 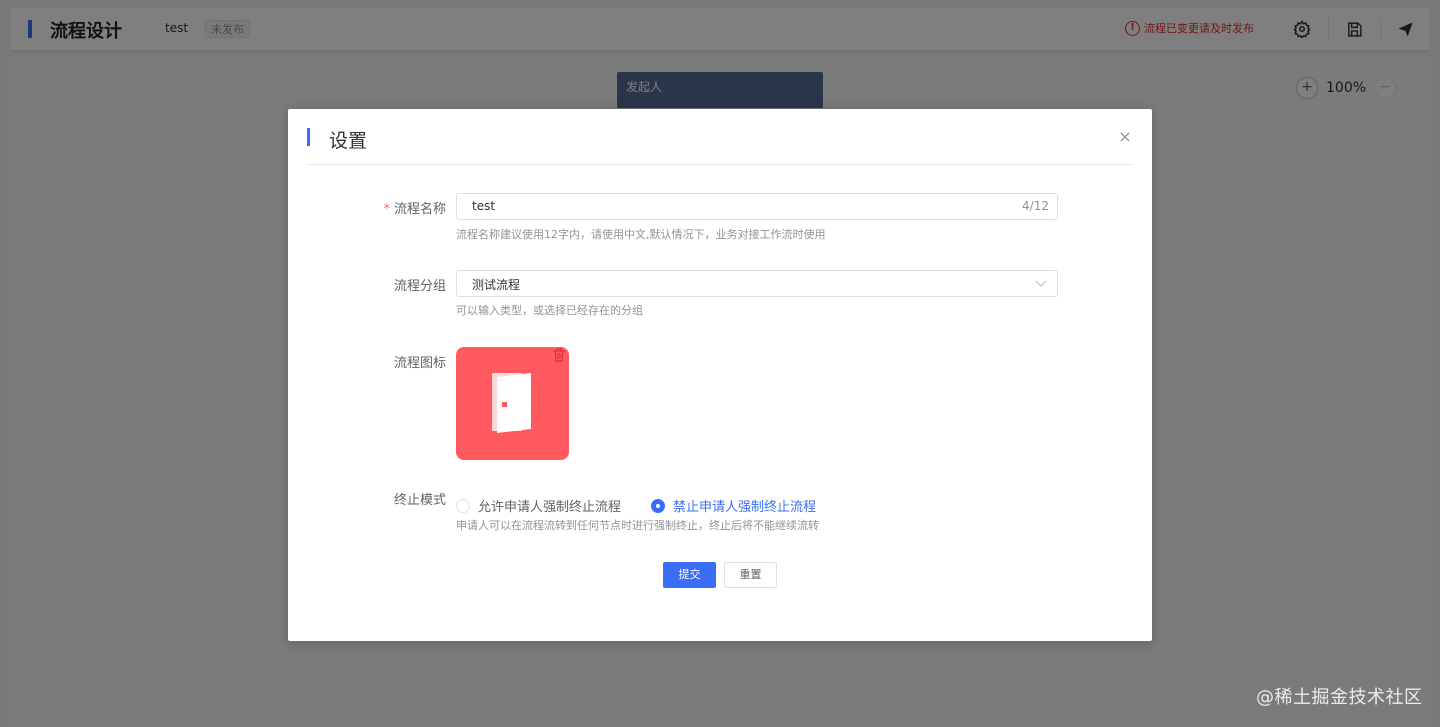 I want to click on process-name-input: test 4/12, so click(x=757, y=206).